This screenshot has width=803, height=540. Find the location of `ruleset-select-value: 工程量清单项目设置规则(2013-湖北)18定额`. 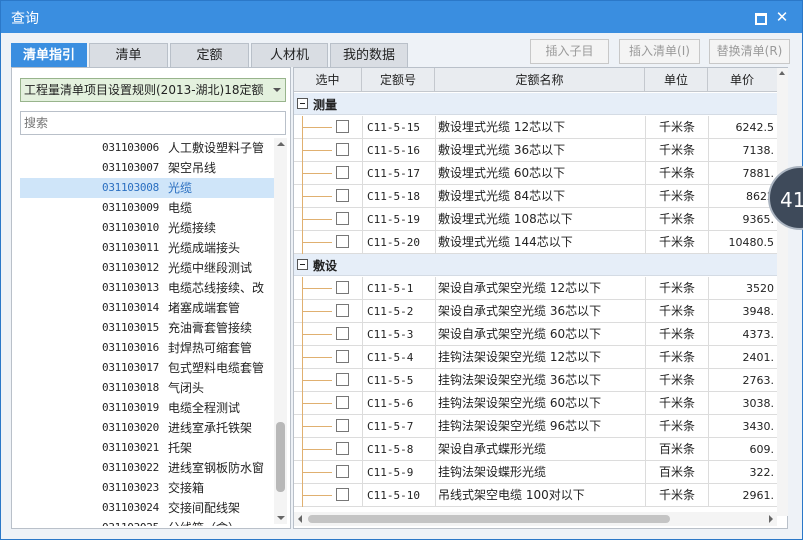

ruleset-select-value: 工程量清单项目设置规则(2013-湖北)18定额 is located at coordinates (144, 90).